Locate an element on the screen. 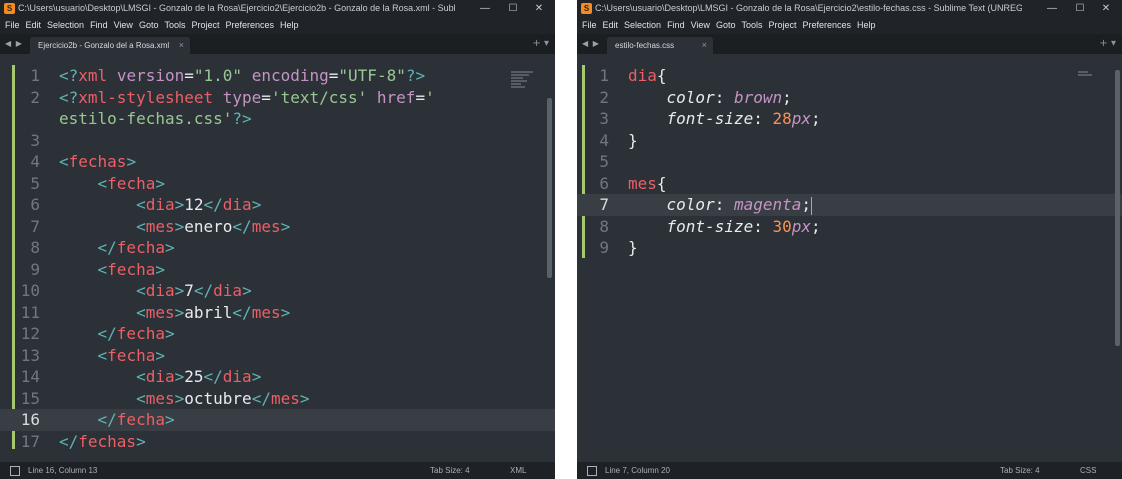 Image resolution: width=1122 pixels, height=479 pixels. code-token: estilo-fechas.css' is located at coordinates (146, 118).